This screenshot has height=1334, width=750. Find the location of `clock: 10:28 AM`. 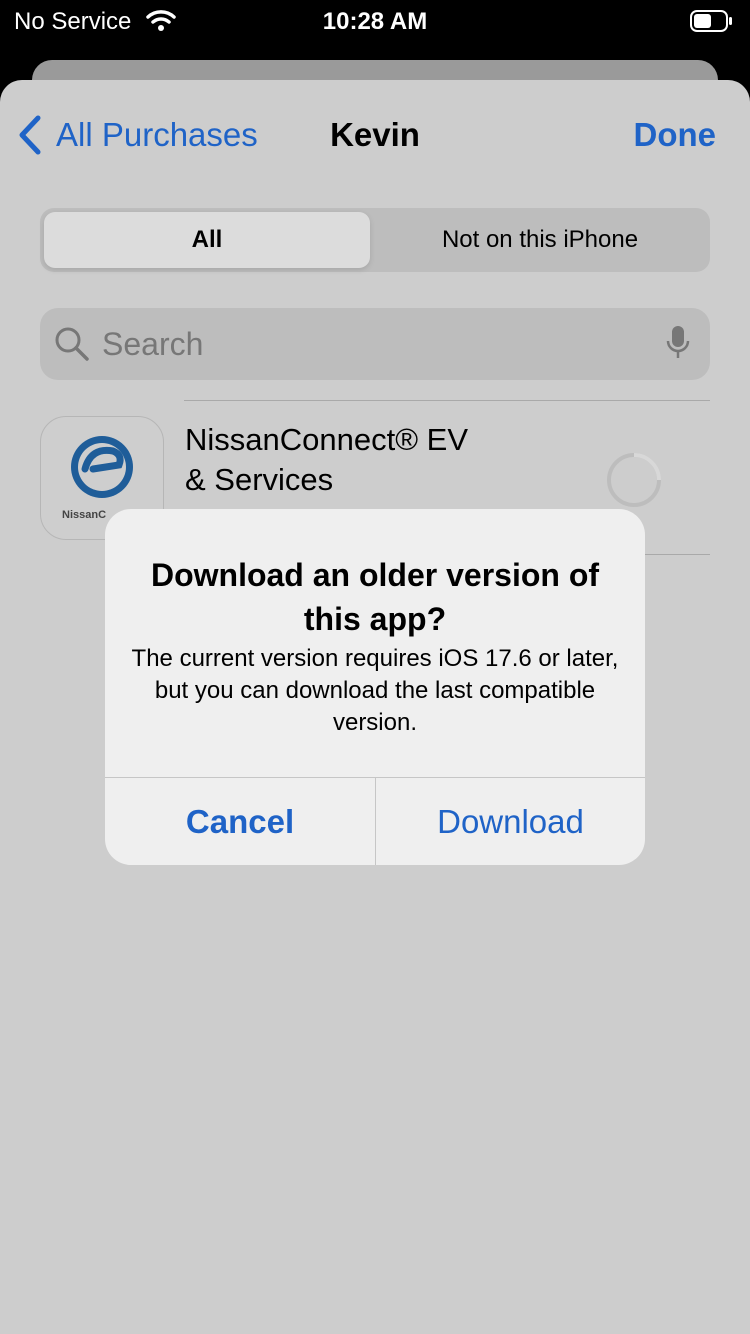

clock: 10:28 AM is located at coordinates (375, 21).